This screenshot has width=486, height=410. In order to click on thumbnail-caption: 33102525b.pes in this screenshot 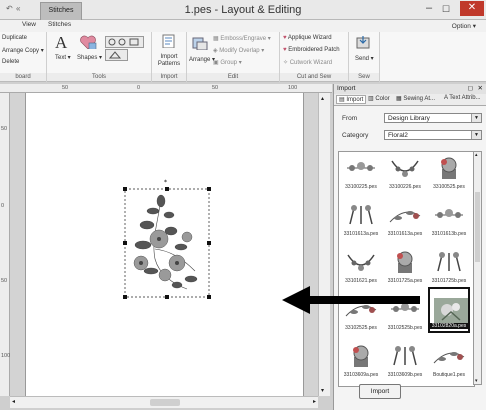, I will do `click(405, 328)`.